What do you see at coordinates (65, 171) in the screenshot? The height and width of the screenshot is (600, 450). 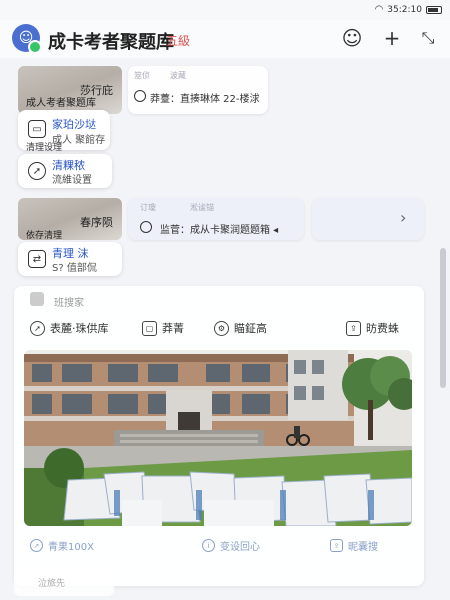 I see `feature-pill-b: ➚ 清粿秾 流維设置` at bounding box center [65, 171].